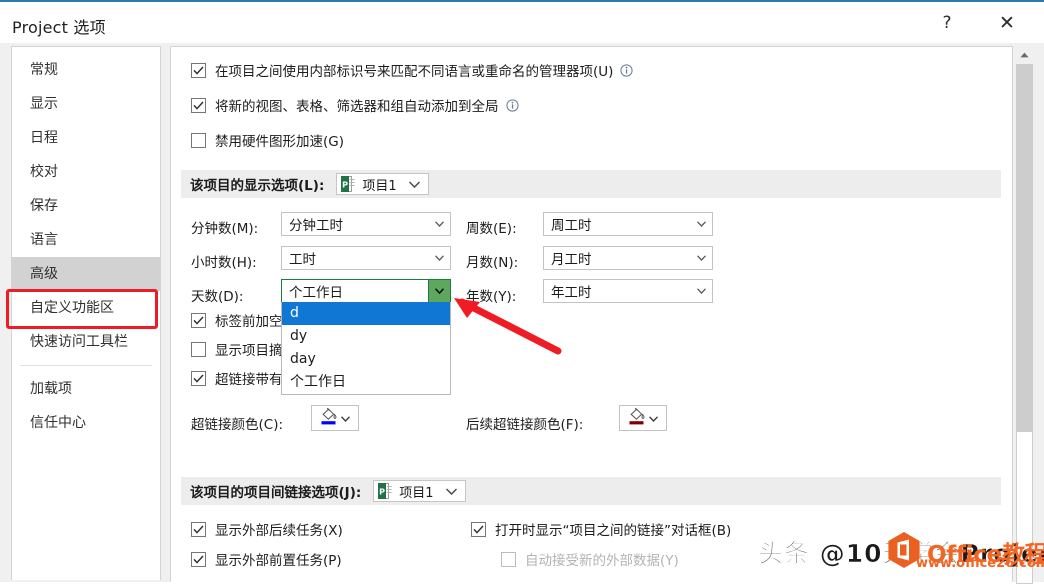  I want to click on checkbox-label: 将新的视图、表格、筛选器和组自动添加到全局, so click(357, 107).